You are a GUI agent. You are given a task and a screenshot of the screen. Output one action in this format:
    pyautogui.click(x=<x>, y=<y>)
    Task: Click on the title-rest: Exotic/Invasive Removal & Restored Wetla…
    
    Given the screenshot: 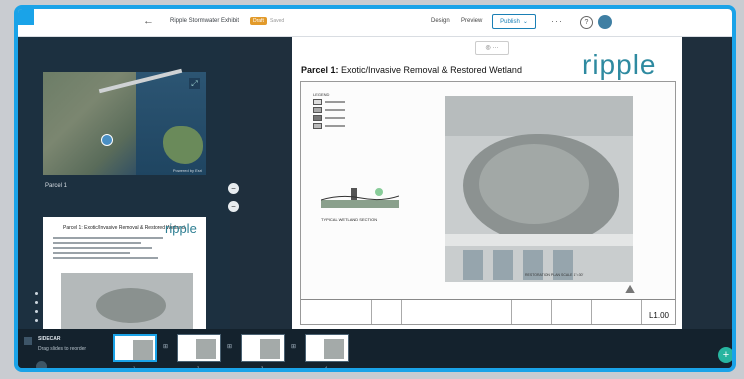 What is the action you would take?
    pyautogui.click(x=430, y=70)
    